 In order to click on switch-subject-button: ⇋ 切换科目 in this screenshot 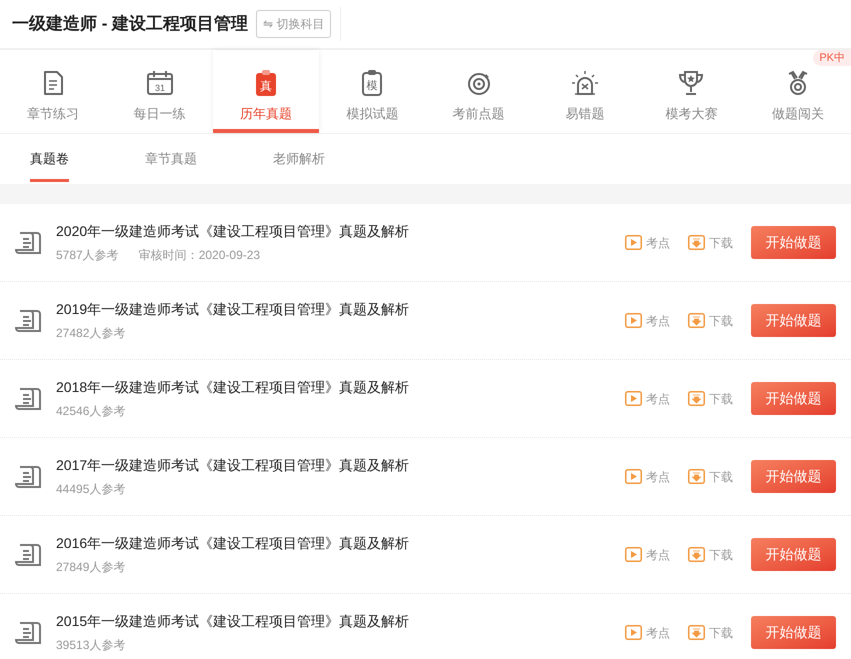, I will do `click(294, 24)`.